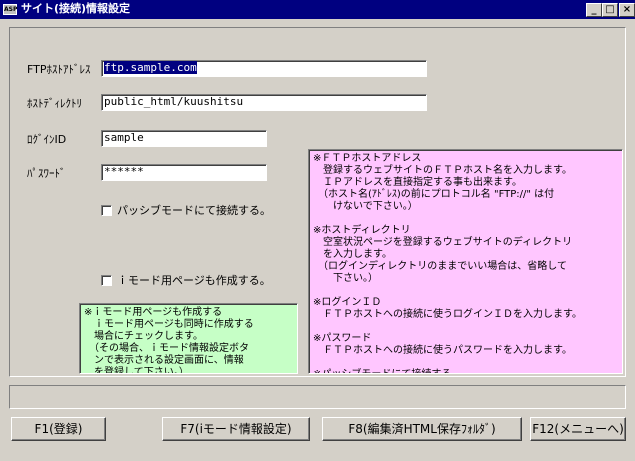 This screenshot has height=461, width=635. I want to click on f8-html-folder-button: F8(編集済HTML保存ﾌｫﾙﾀﾞ), so click(422, 429).